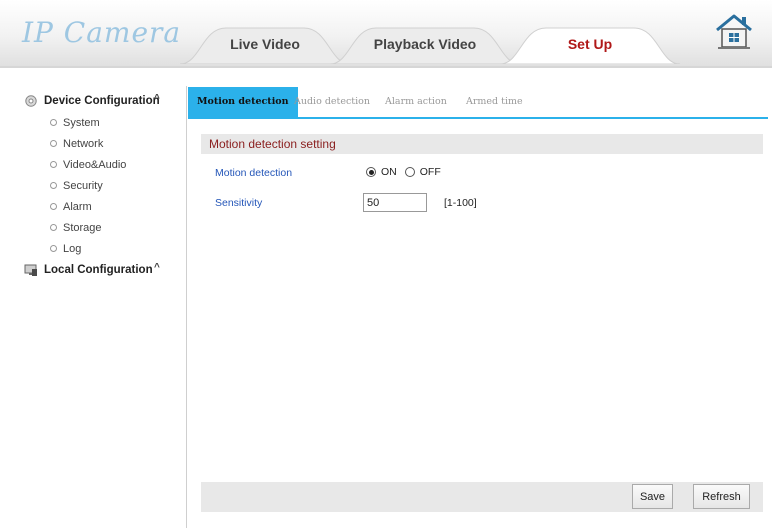 Image resolution: width=772 pixels, height=528 pixels. I want to click on sidebar-item-log: Log, so click(95, 248).